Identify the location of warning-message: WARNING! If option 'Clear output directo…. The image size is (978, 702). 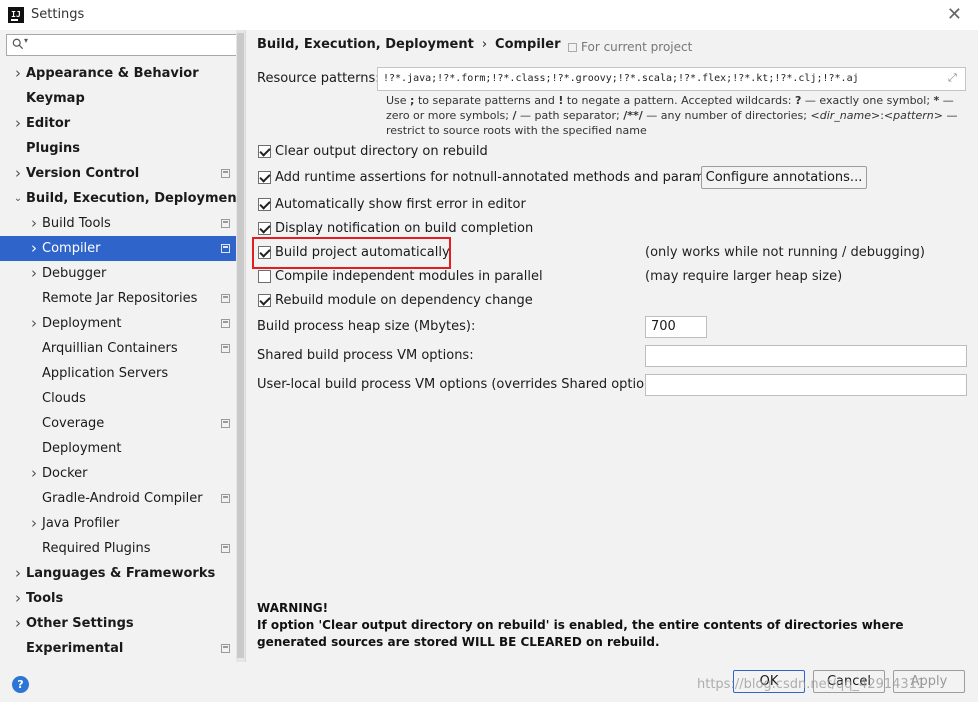
(613, 625).